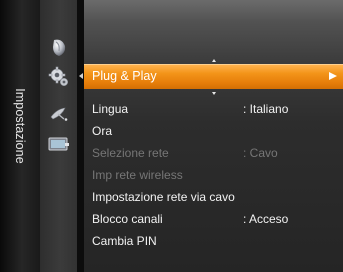 This screenshot has height=272, width=343. I want to click on menu-item-cambia-pin: Cambia PIN, so click(124, 241).